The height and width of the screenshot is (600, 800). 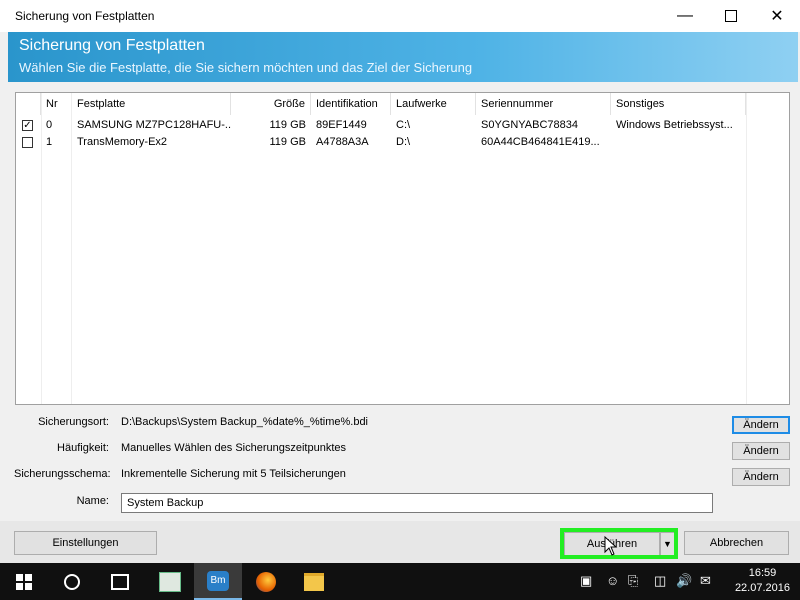 What do you see at coordinates (678, 104) in the screenshot?
I see `column-header-sonstiges: Sonstiges` at bounding box center [678, 104].